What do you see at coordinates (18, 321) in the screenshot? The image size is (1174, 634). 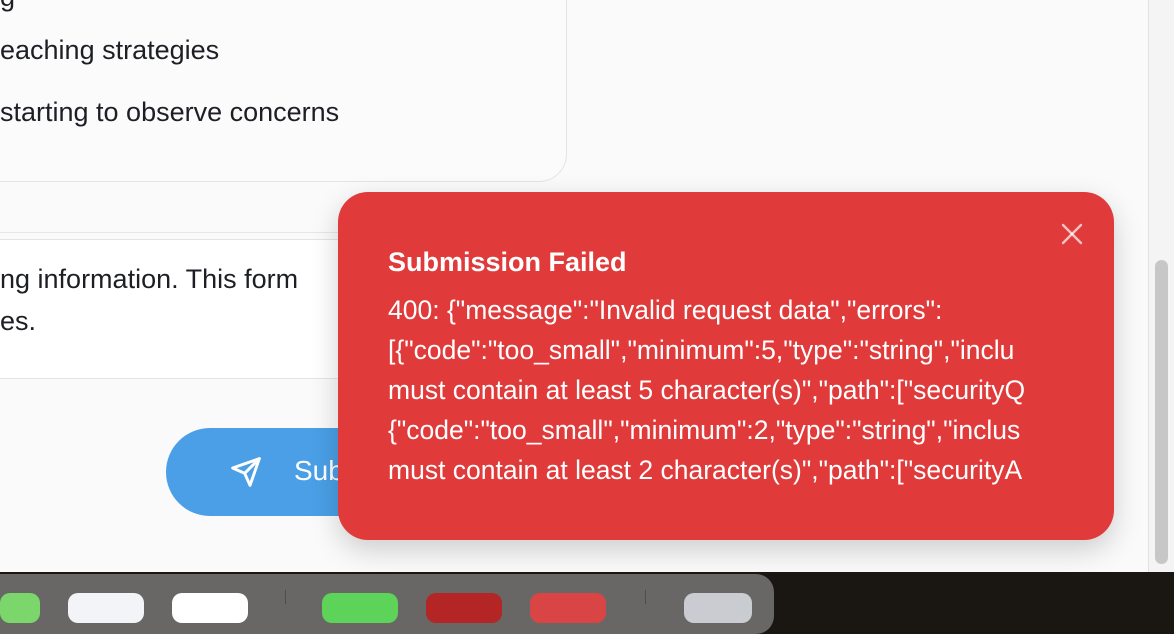 I see `info-text-line: es.` at bounding box center [18, 321].